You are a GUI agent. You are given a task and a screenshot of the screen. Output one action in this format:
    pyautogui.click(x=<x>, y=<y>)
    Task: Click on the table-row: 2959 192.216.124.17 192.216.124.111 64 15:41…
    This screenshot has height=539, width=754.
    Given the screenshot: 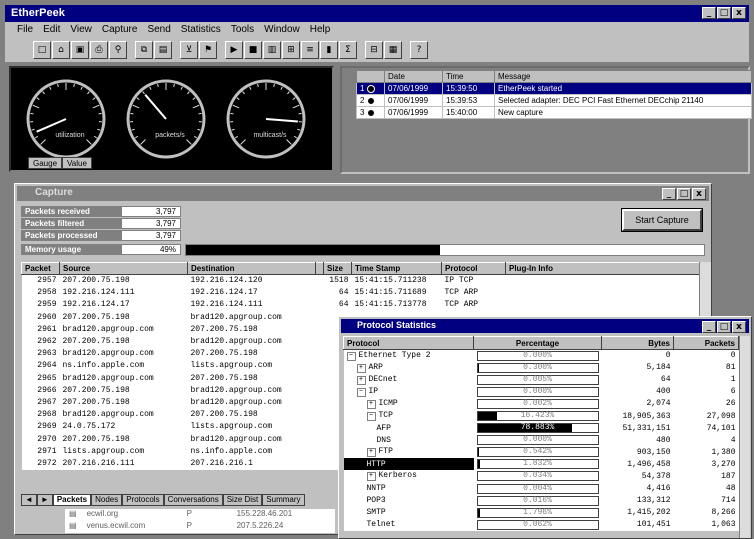 What is the action you would take?
    pyautogui.click(x=361, y=305)
    